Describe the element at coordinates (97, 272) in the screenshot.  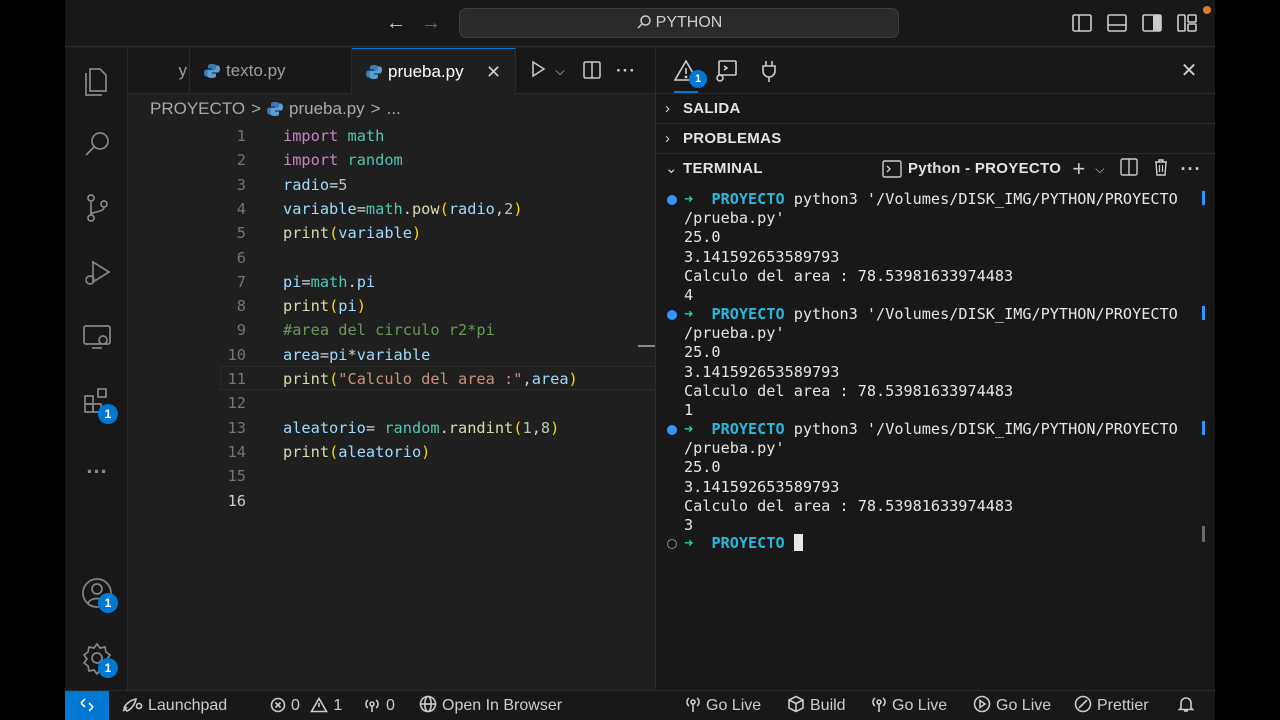
I see `run-debug-icon` at that location.